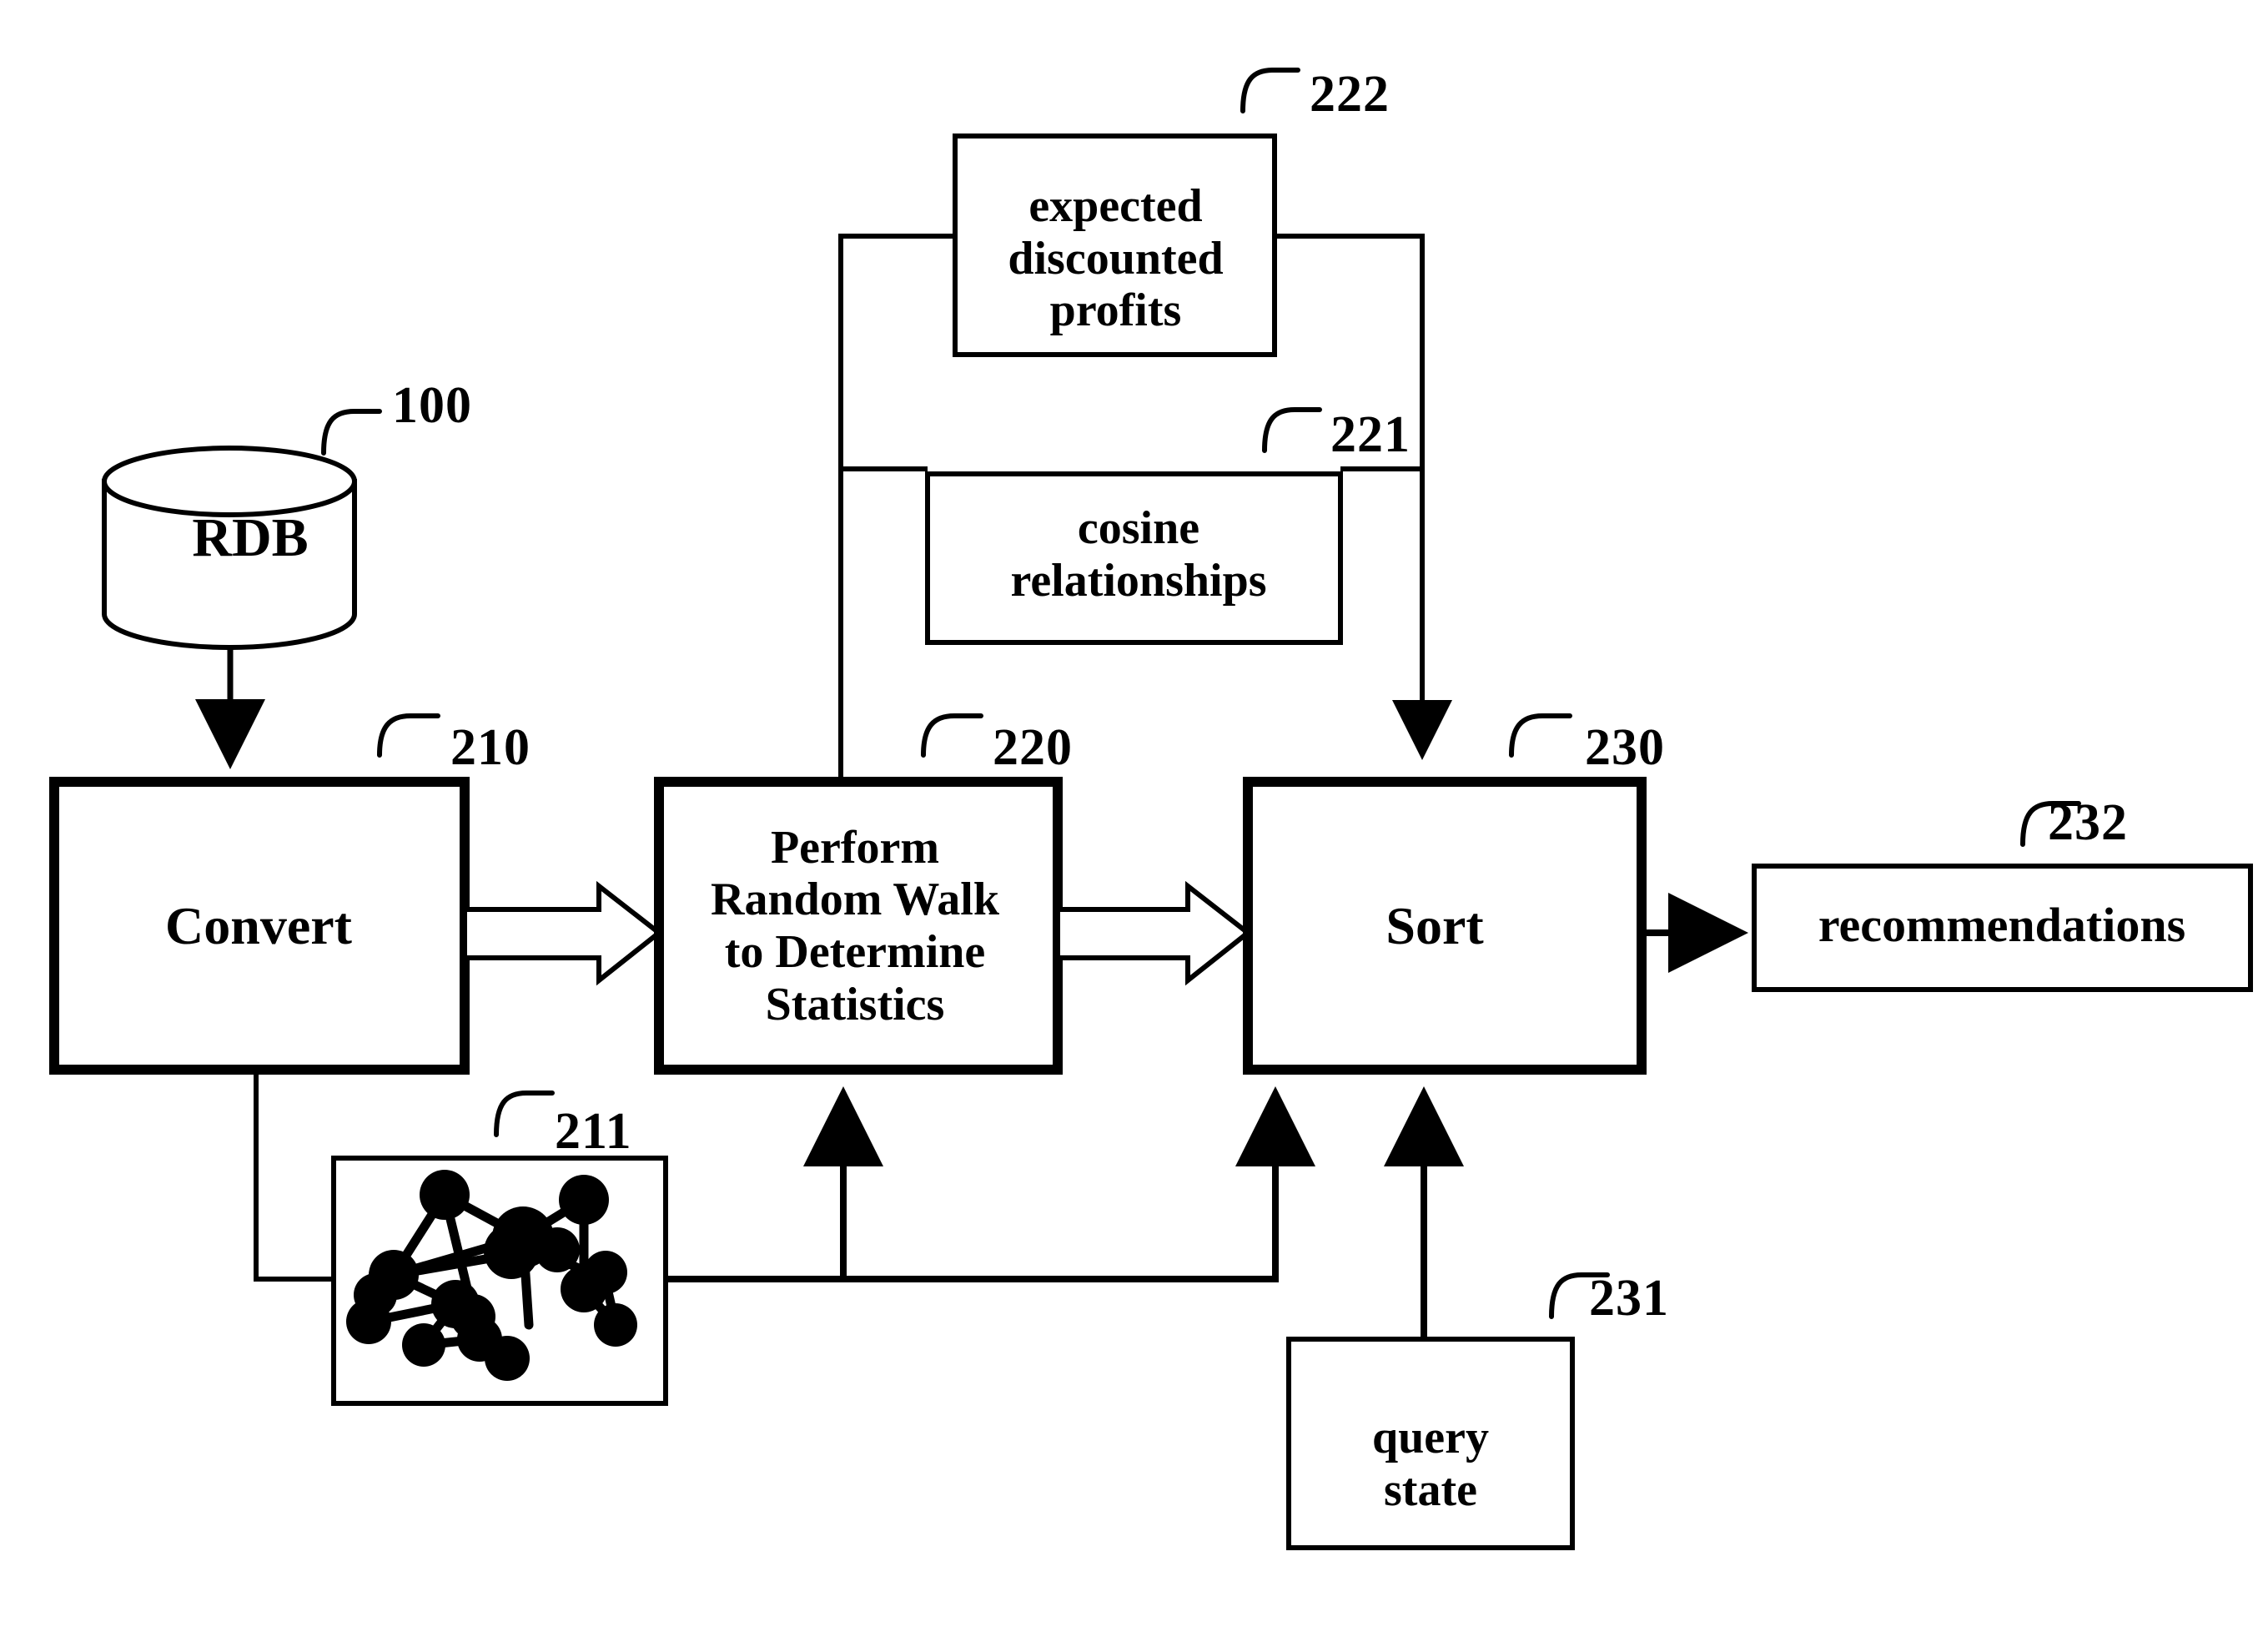 The height and width of the screenshot is (1632, 2268). I want to click on box-sort, so click(1445, 926).